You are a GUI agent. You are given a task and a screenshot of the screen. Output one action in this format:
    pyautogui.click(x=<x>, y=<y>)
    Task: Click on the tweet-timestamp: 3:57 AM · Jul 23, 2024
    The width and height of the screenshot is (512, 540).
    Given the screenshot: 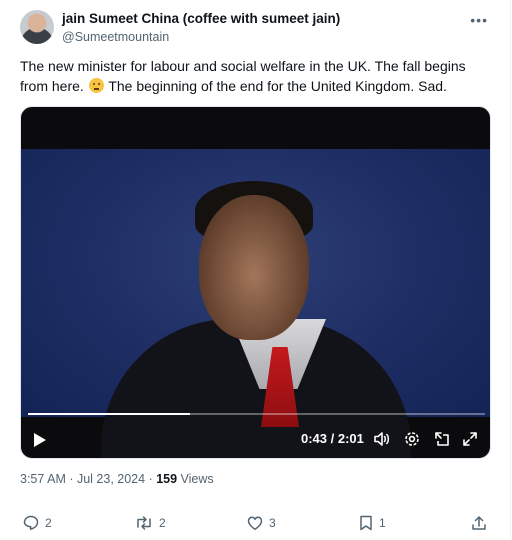 What is the action you would take?
    pyautogui.click(x=82, y=479)
    